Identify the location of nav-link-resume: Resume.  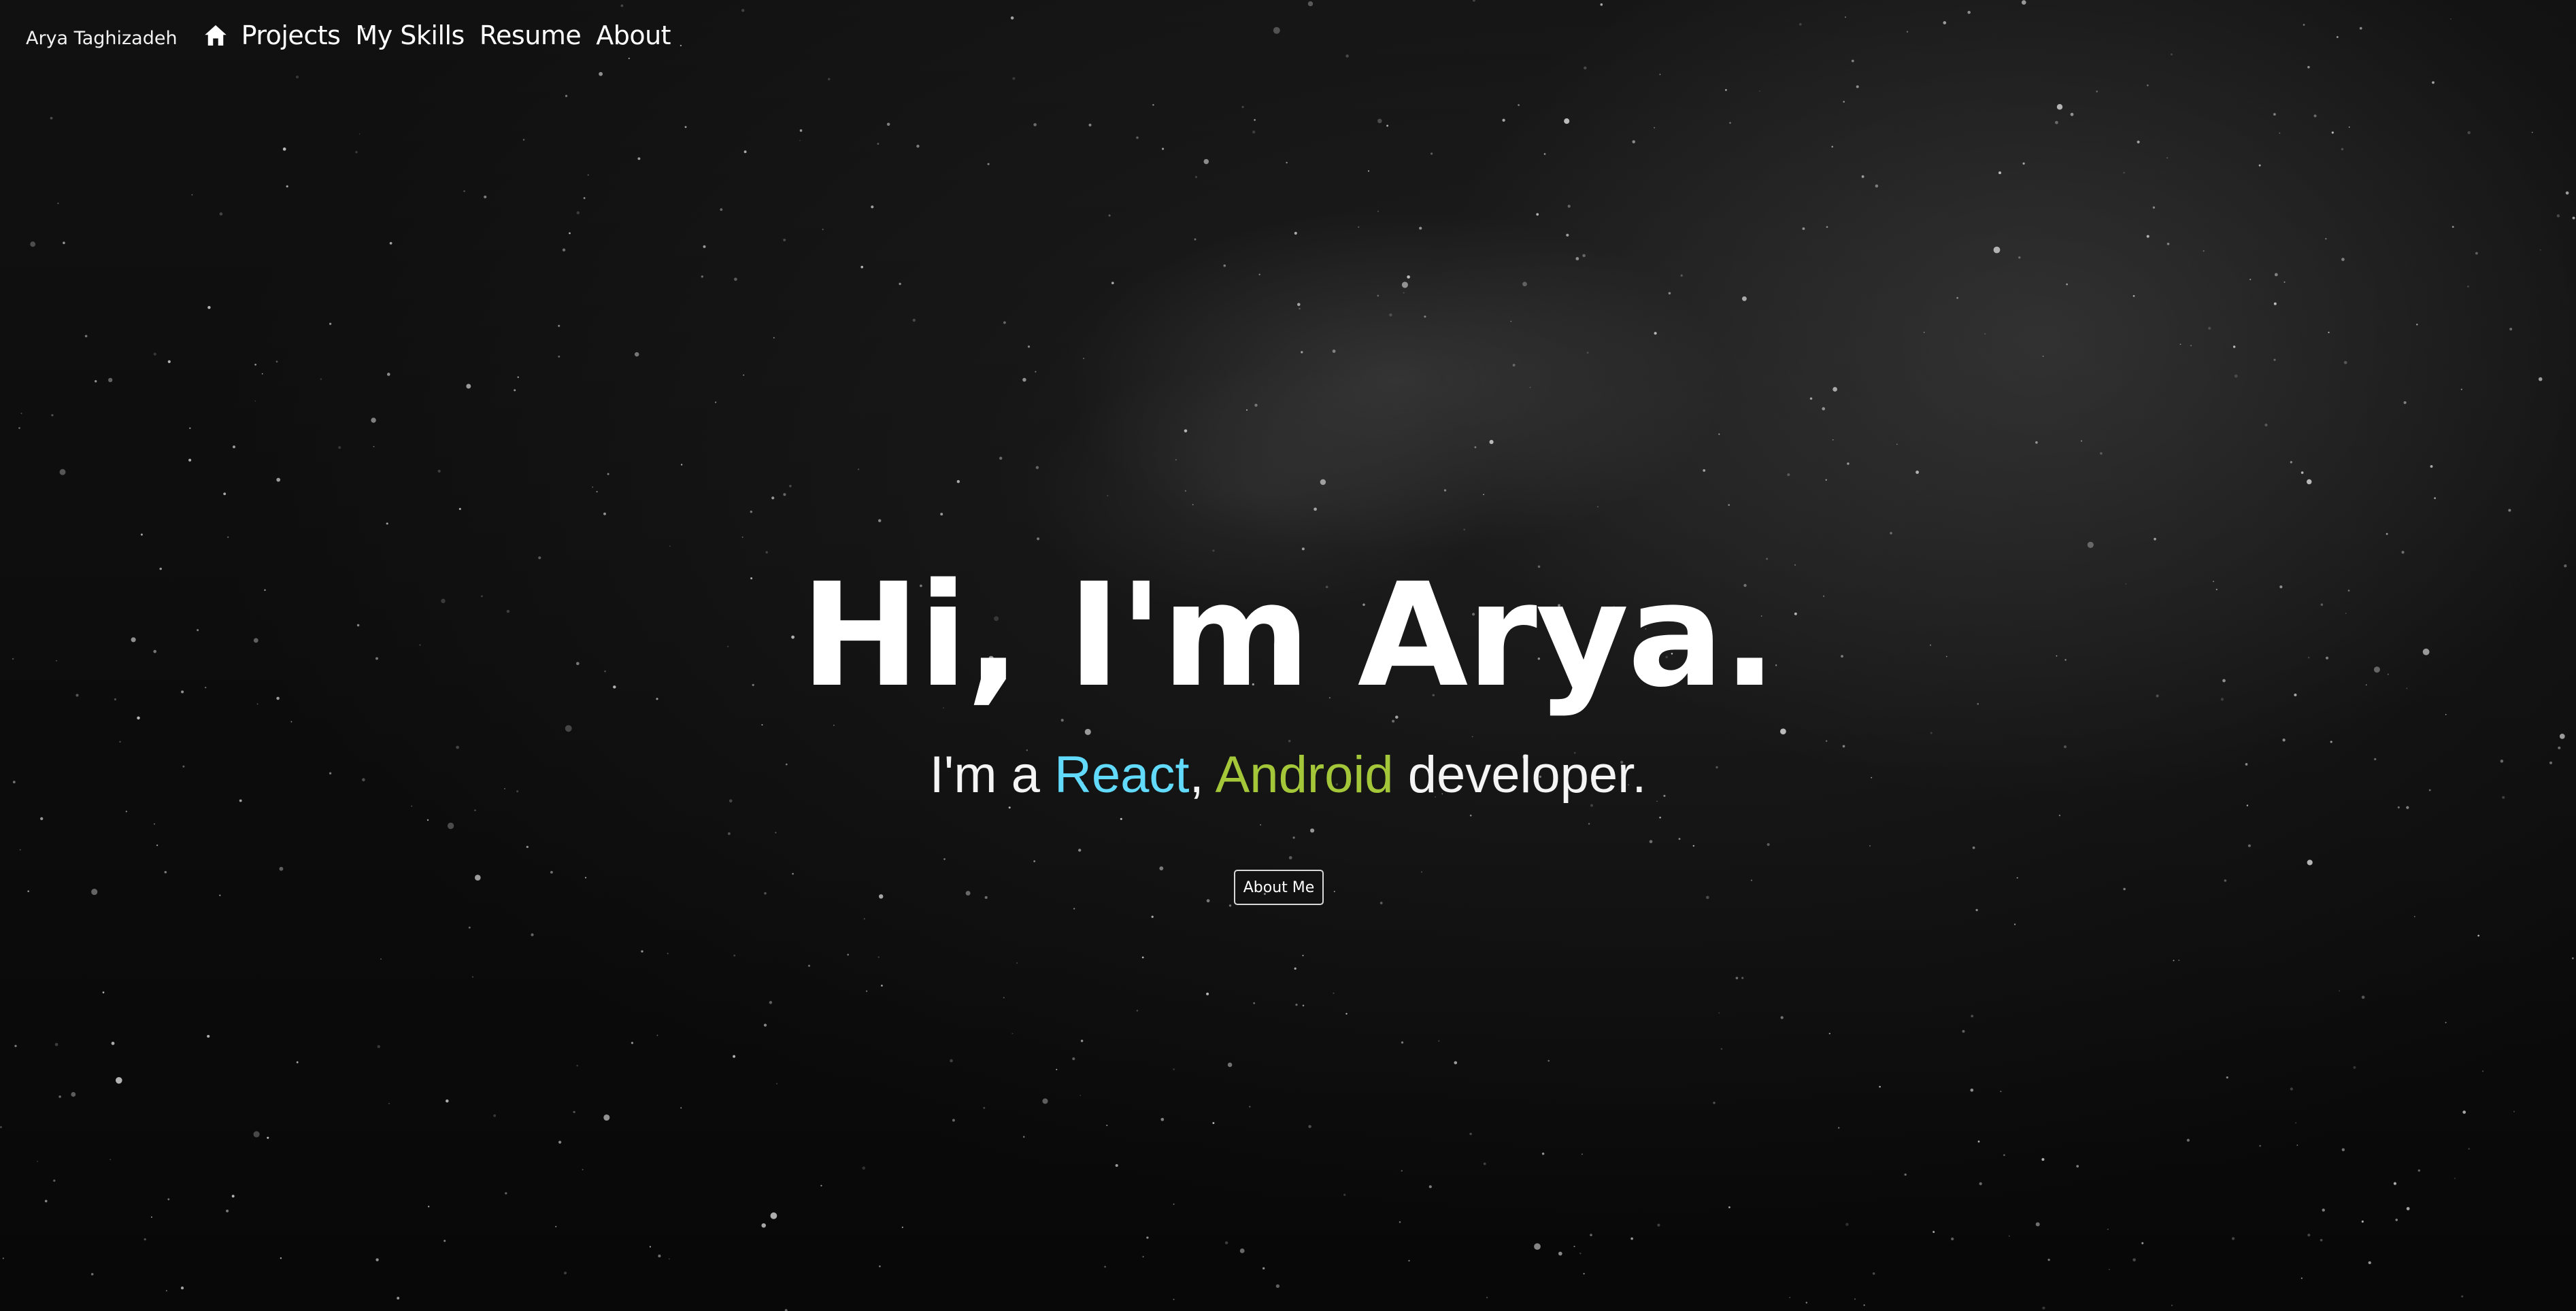
(531, 35).